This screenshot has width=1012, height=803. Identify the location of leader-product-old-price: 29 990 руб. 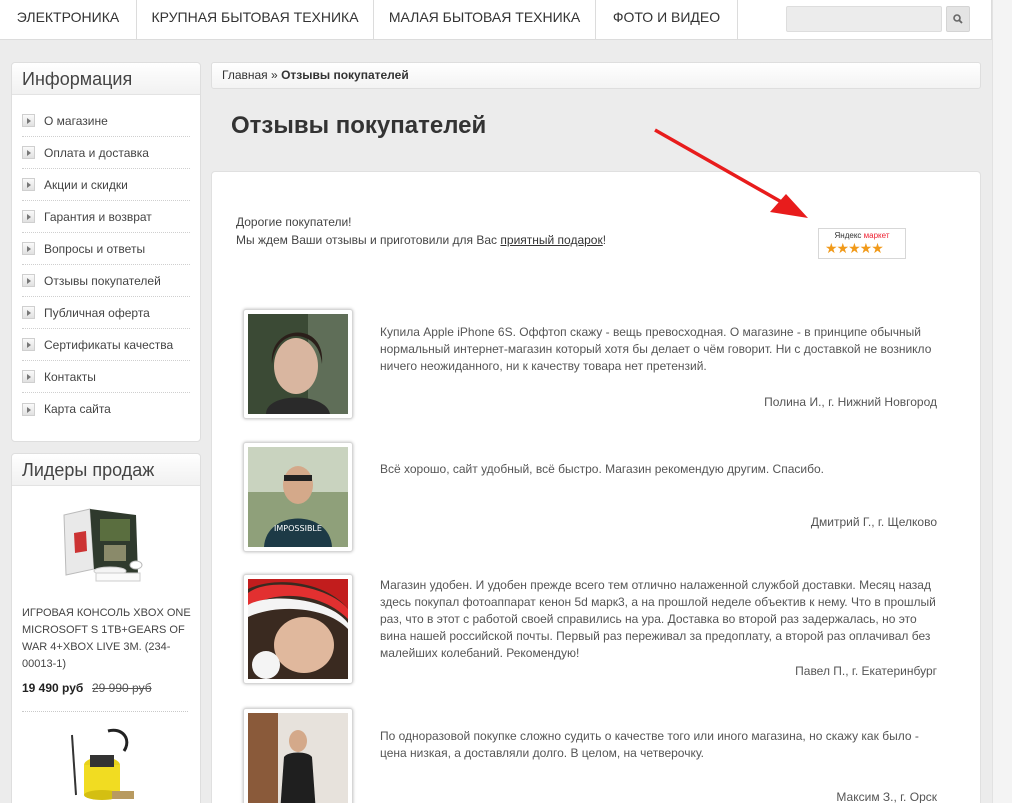
(122, 688).